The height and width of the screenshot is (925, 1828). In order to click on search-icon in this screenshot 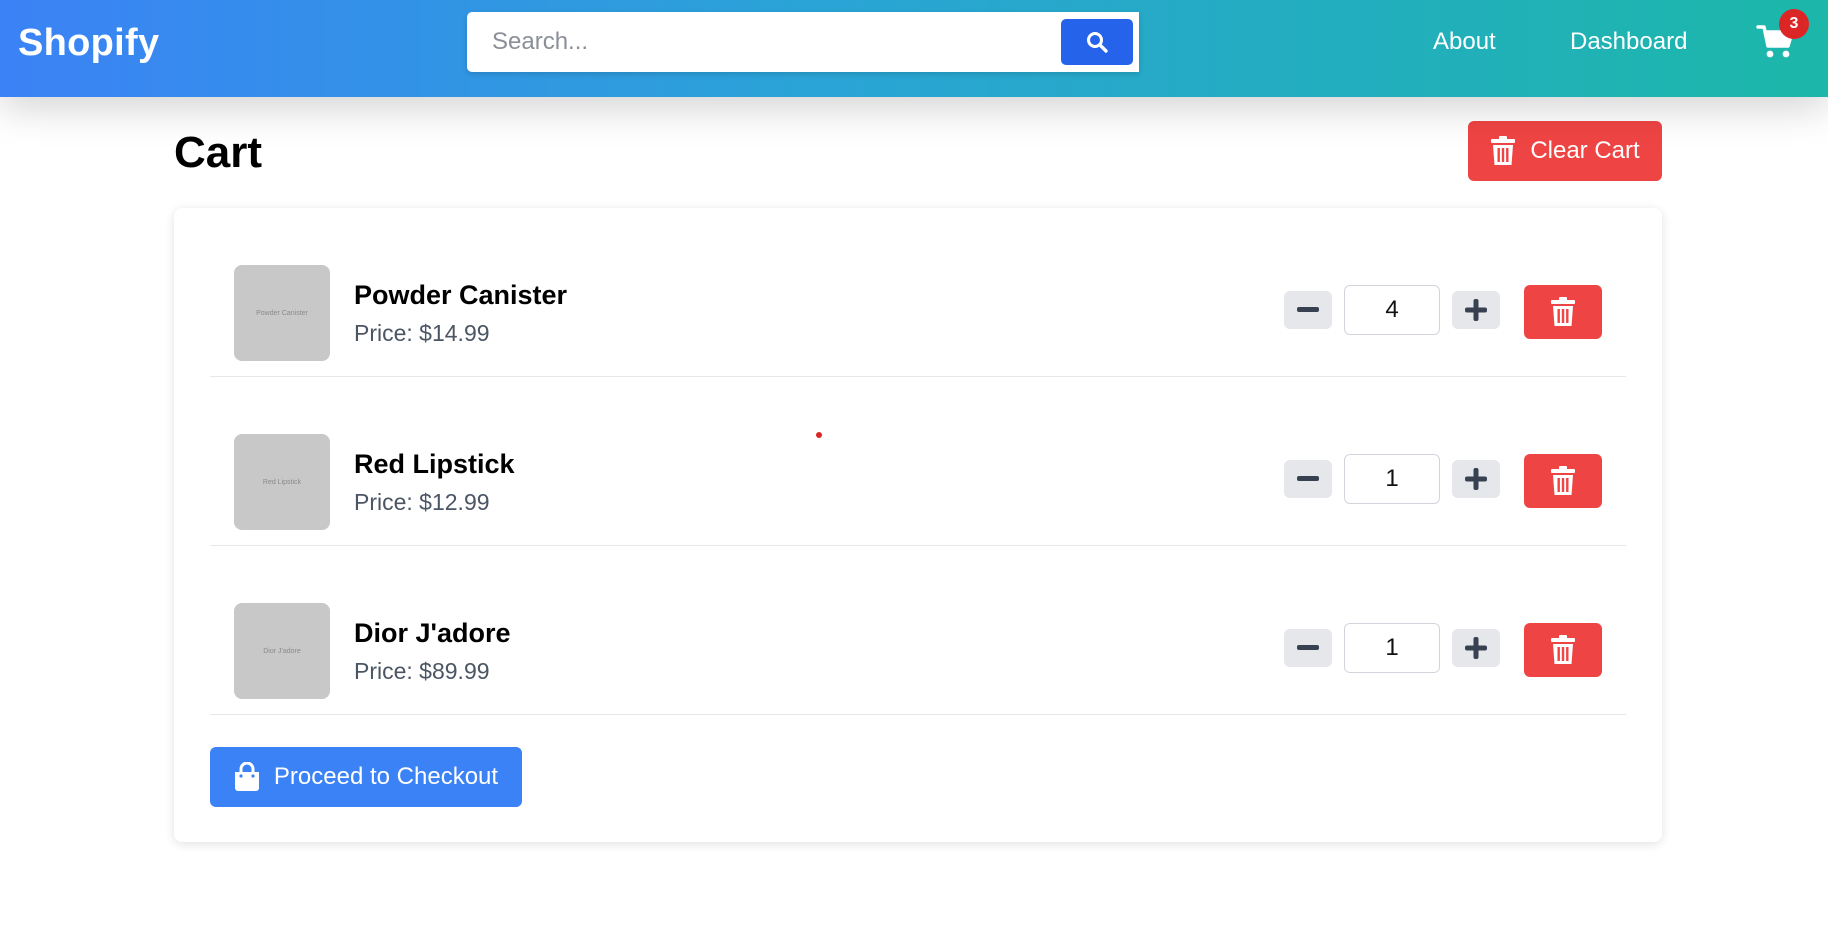, I will do `click(1097, 42)`.